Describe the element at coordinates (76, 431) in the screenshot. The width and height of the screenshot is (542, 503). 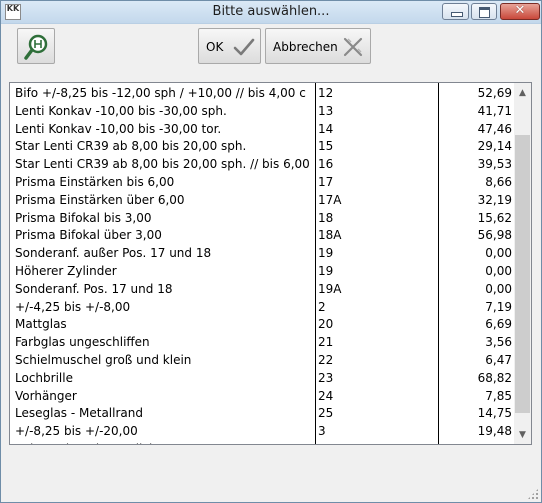
I see `row-description: +/-8,25 bis +/-20,00` at that location.